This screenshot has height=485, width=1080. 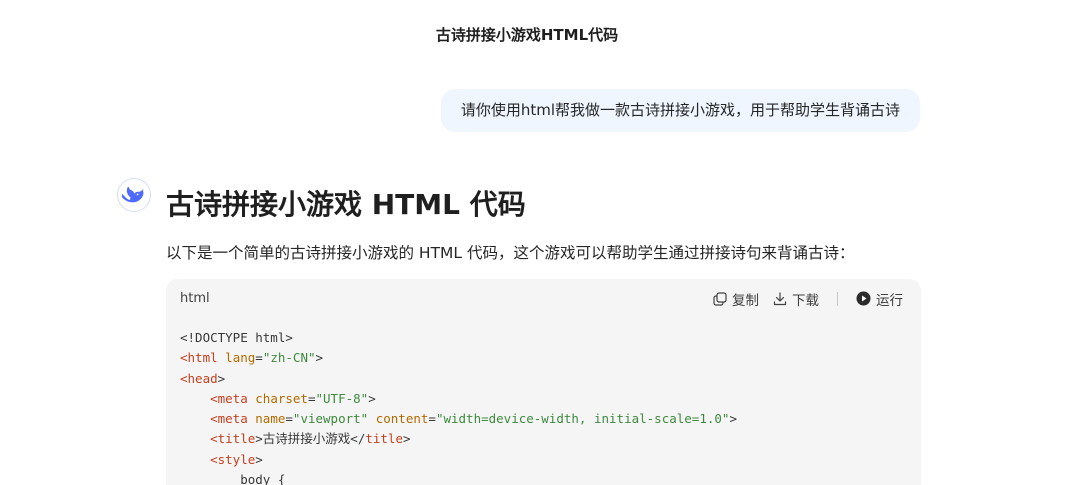 What do you see at coordinates (233, 439) in the screenshot?
I see `code-token: <title` at bounding box center [233, 439].